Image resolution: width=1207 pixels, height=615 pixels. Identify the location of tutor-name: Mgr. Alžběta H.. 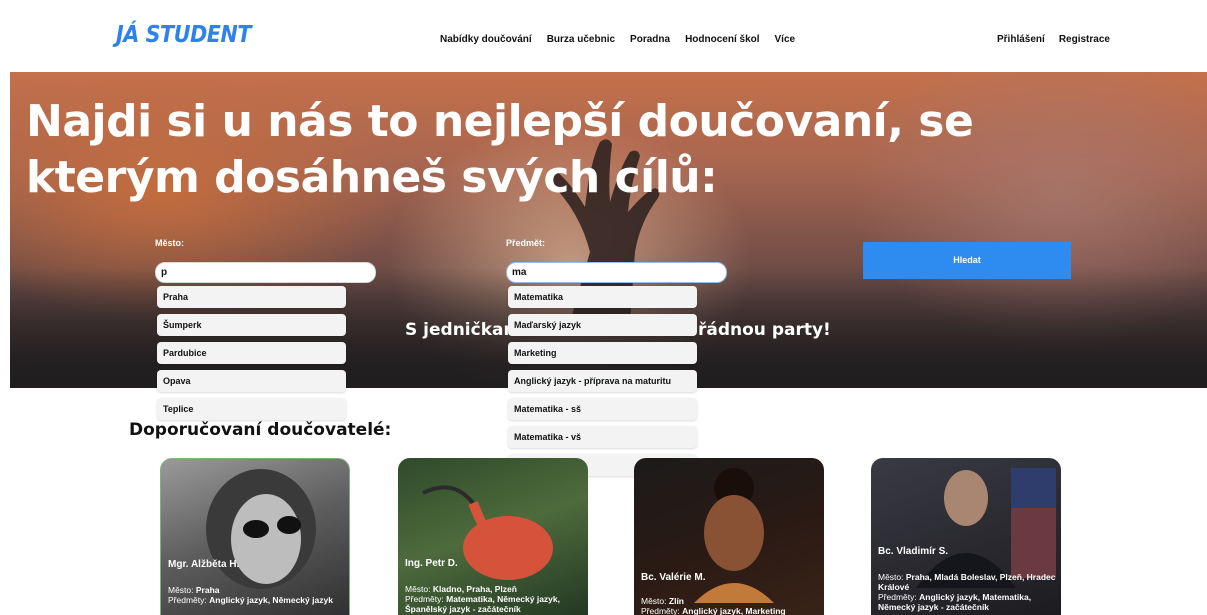
(204, 564).